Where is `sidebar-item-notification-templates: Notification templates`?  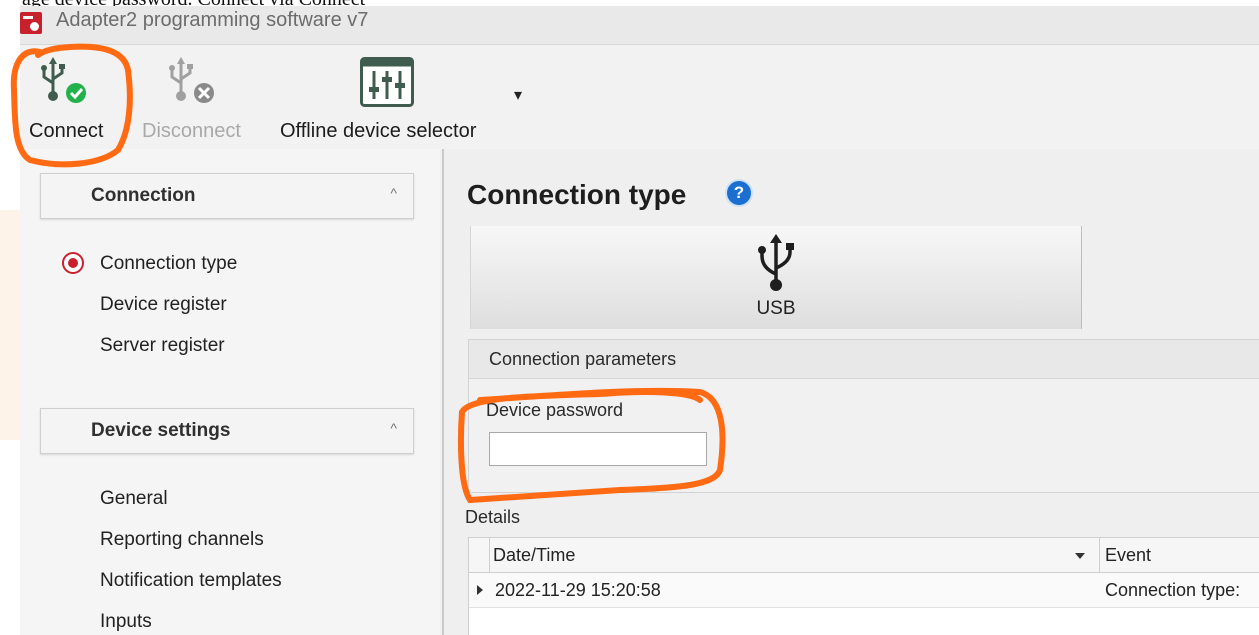 sidebar-item-notification-templates: Notification templates is located at coordinates (191, 581).